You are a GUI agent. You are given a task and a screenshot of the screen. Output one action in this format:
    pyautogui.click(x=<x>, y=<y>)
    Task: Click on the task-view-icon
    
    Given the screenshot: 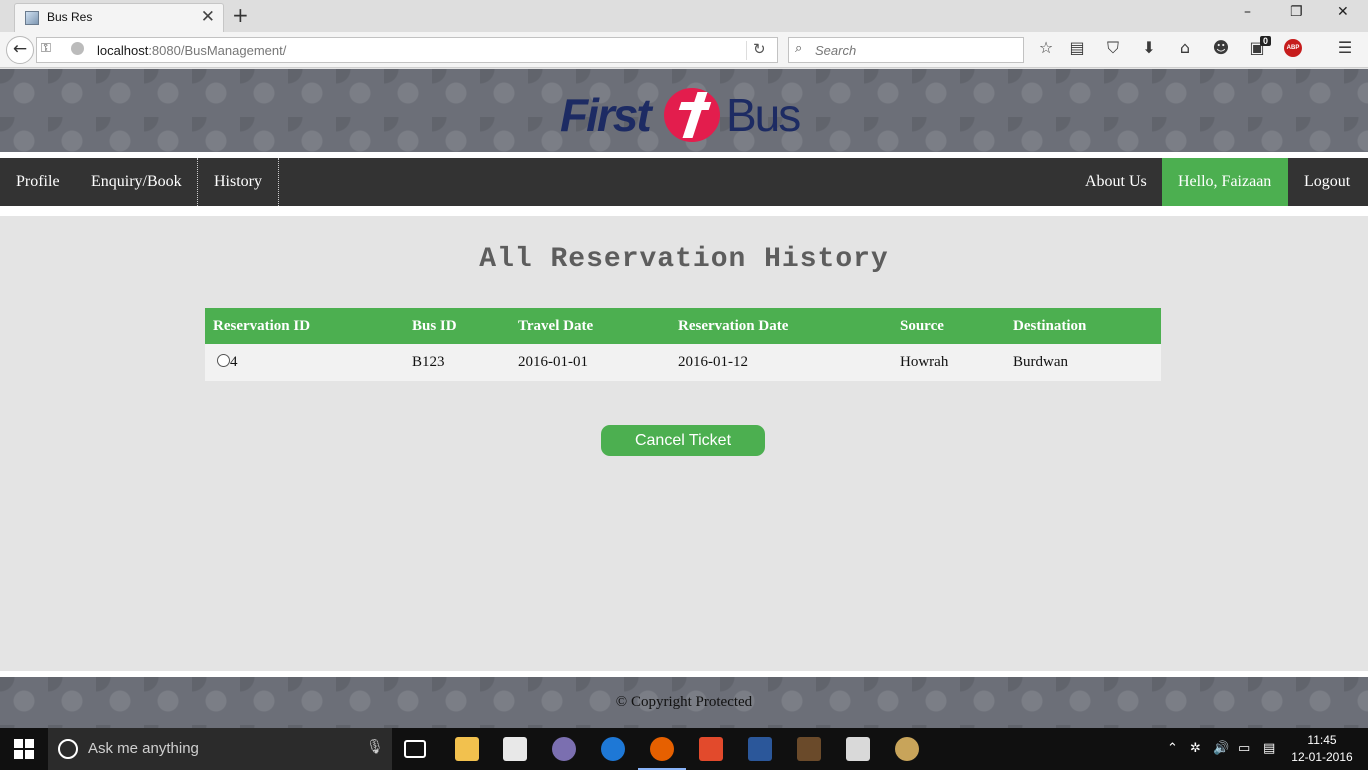 What is the action you would take?
    pyautogui.click(x=415, y=749)
    